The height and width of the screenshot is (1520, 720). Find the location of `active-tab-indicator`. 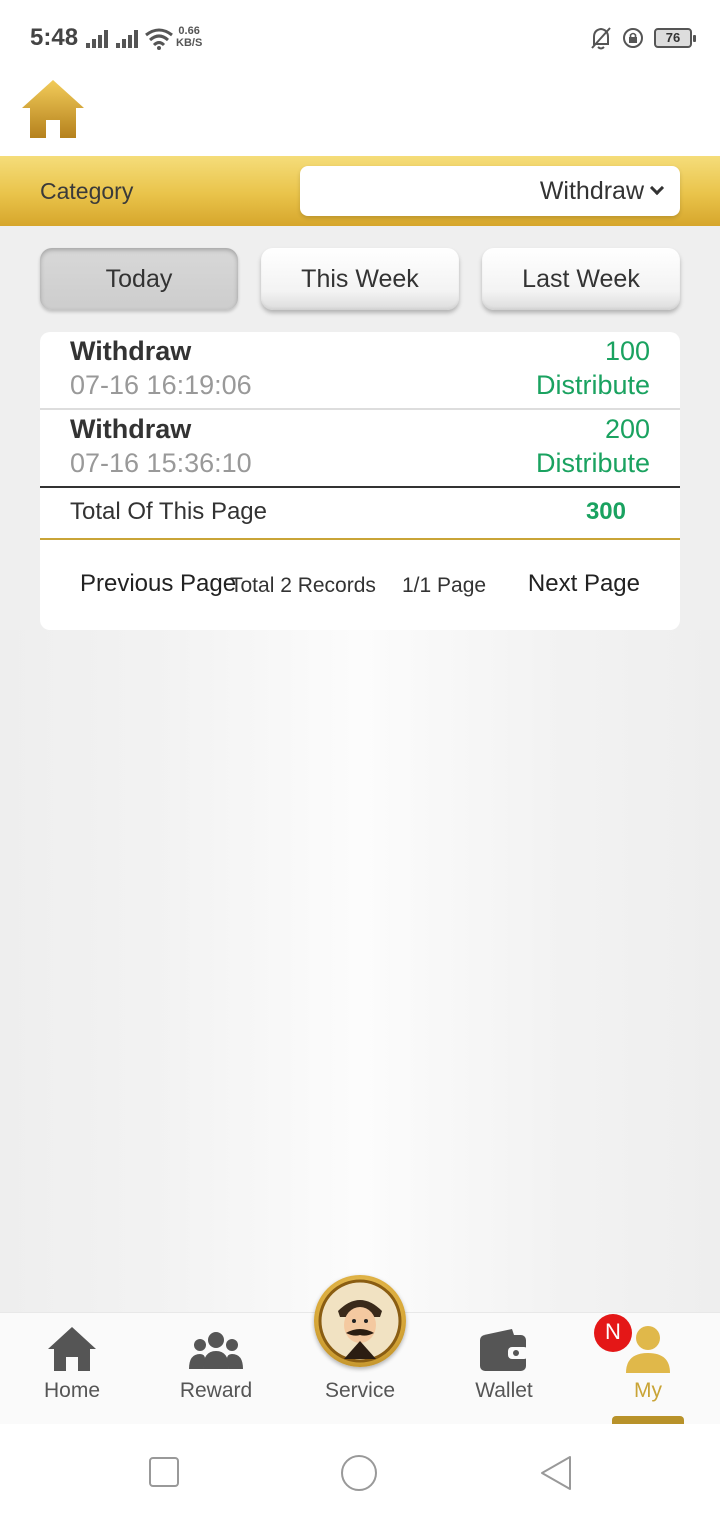

active-tab-indicator is located at coordinates (648, 1420).